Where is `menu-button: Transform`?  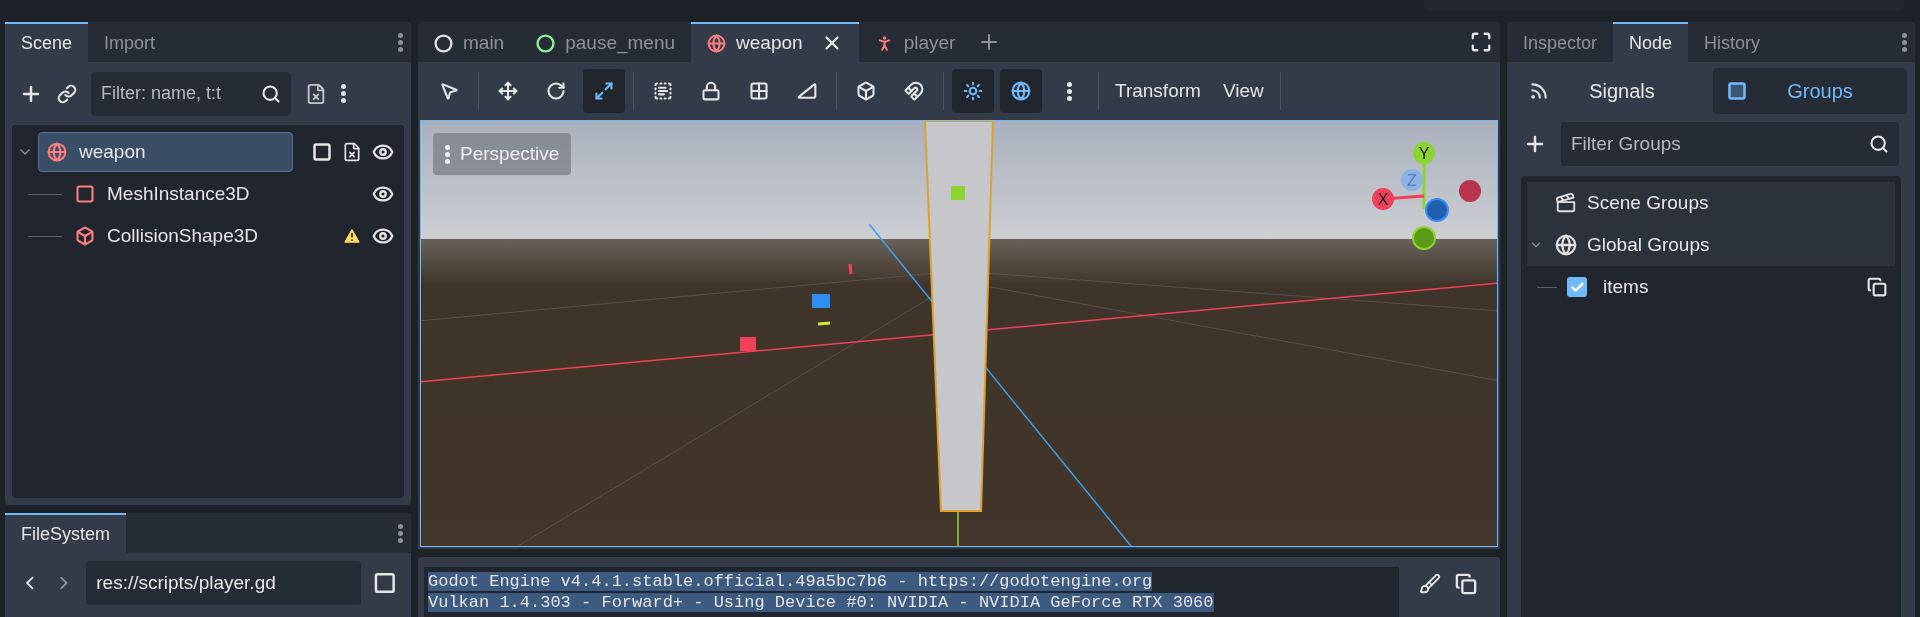 menu-button: Transform is located at coordinates (1158, 91).